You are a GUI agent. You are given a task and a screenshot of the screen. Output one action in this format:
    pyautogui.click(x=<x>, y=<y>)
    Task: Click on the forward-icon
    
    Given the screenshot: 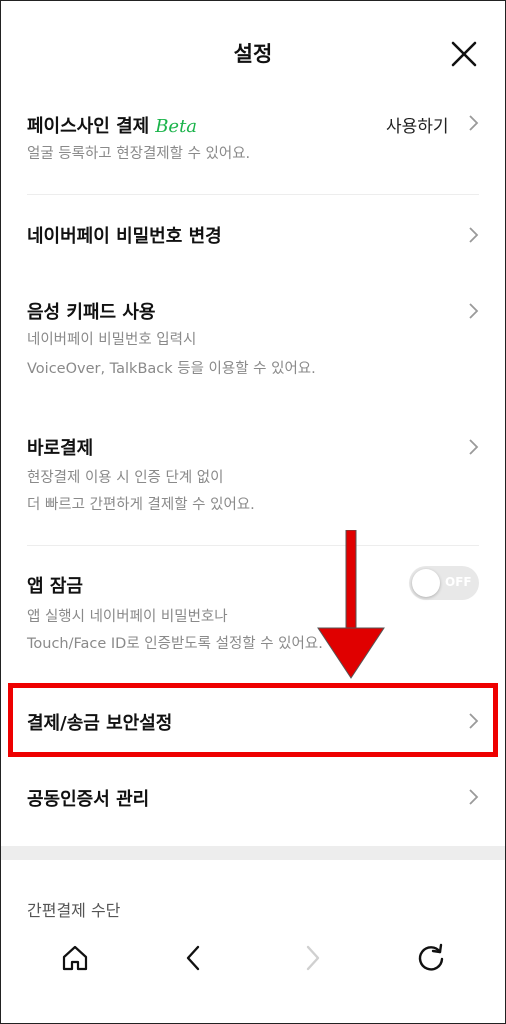 What is the action you would take?
    pyautogui.click(x=313, y=958)
    